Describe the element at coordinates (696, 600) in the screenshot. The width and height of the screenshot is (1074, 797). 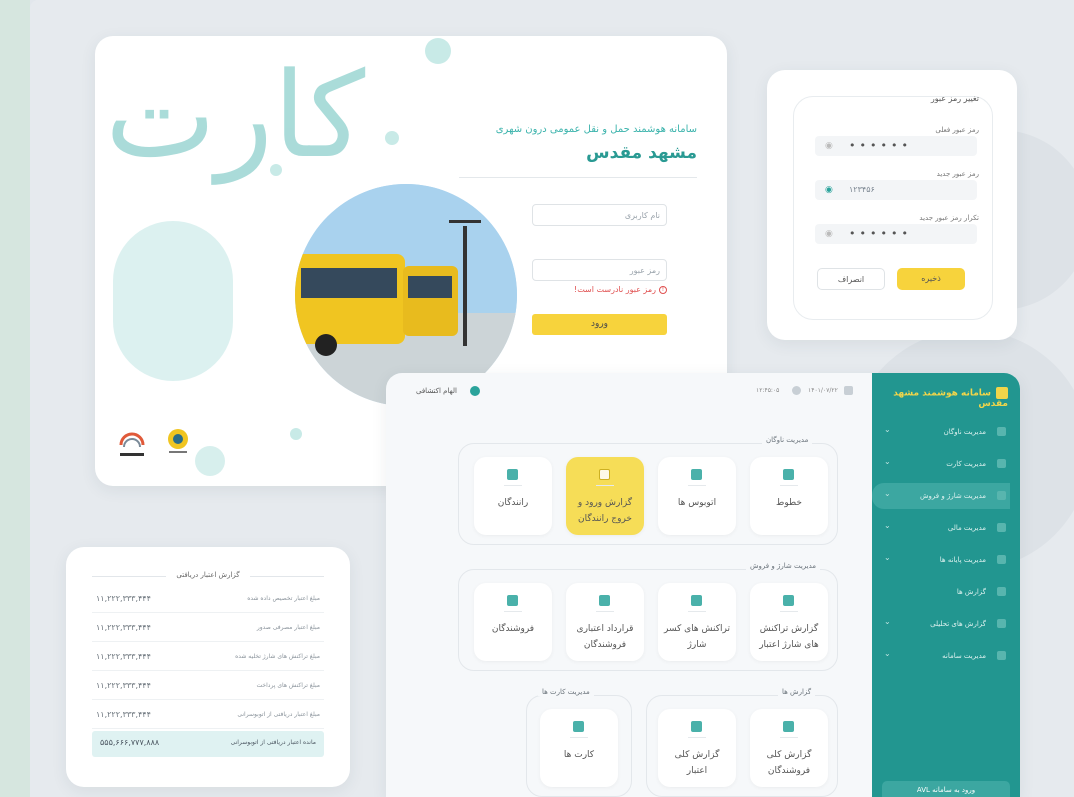
I see `plus-circle-icon` at that location.